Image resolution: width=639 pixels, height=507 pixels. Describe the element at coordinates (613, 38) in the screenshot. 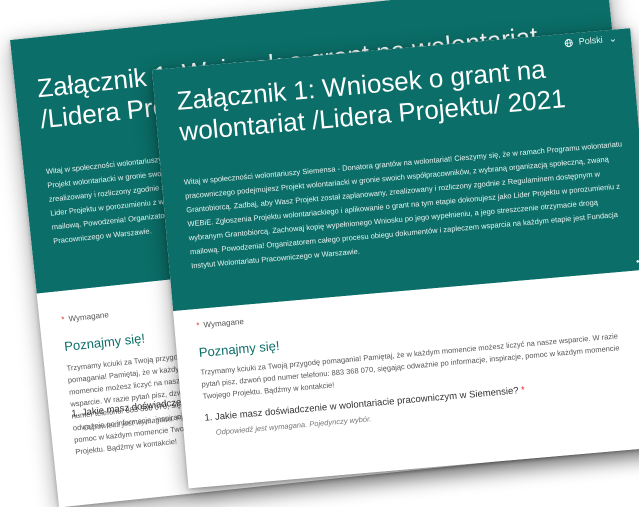

I see `chevron-down-icon: ⌄` at that location.